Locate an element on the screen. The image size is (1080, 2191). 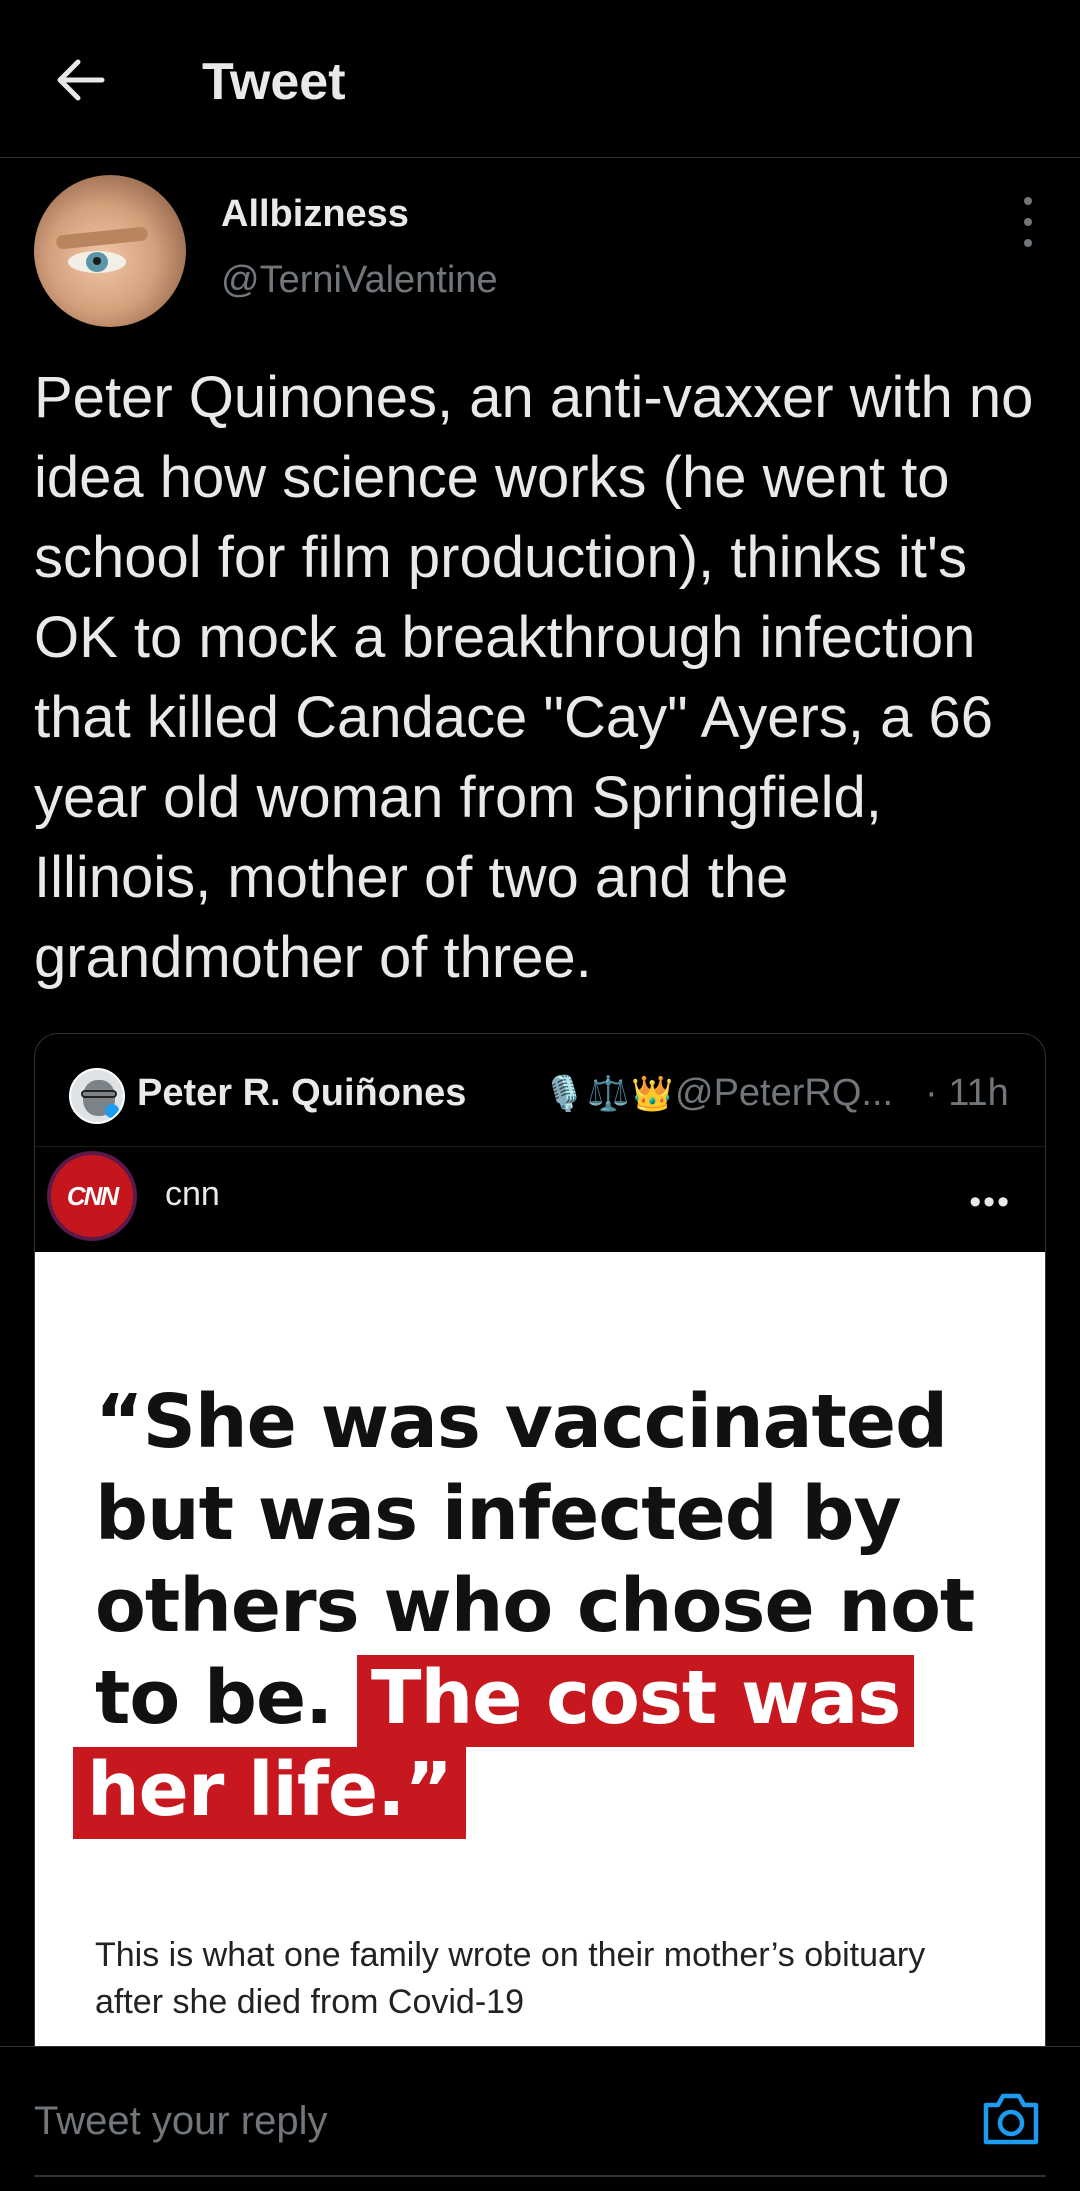
quote-line: her life.” is located at coordinates (269, 1793).